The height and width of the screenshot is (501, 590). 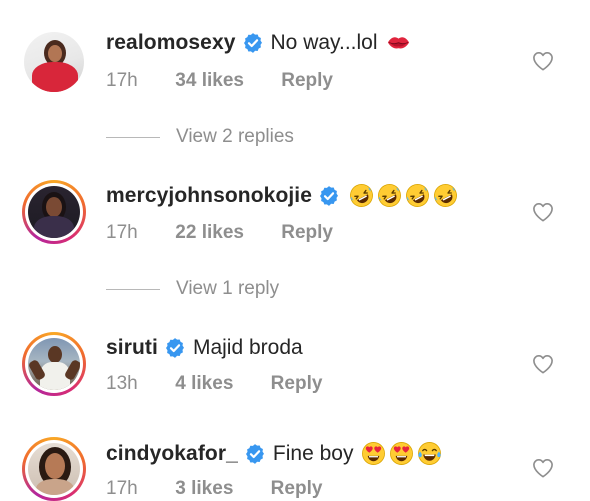 What do you see at coordinates (429, 453) in the screenshot?
I see `tears-of-joy-icon` at bounding box center [429, 453].